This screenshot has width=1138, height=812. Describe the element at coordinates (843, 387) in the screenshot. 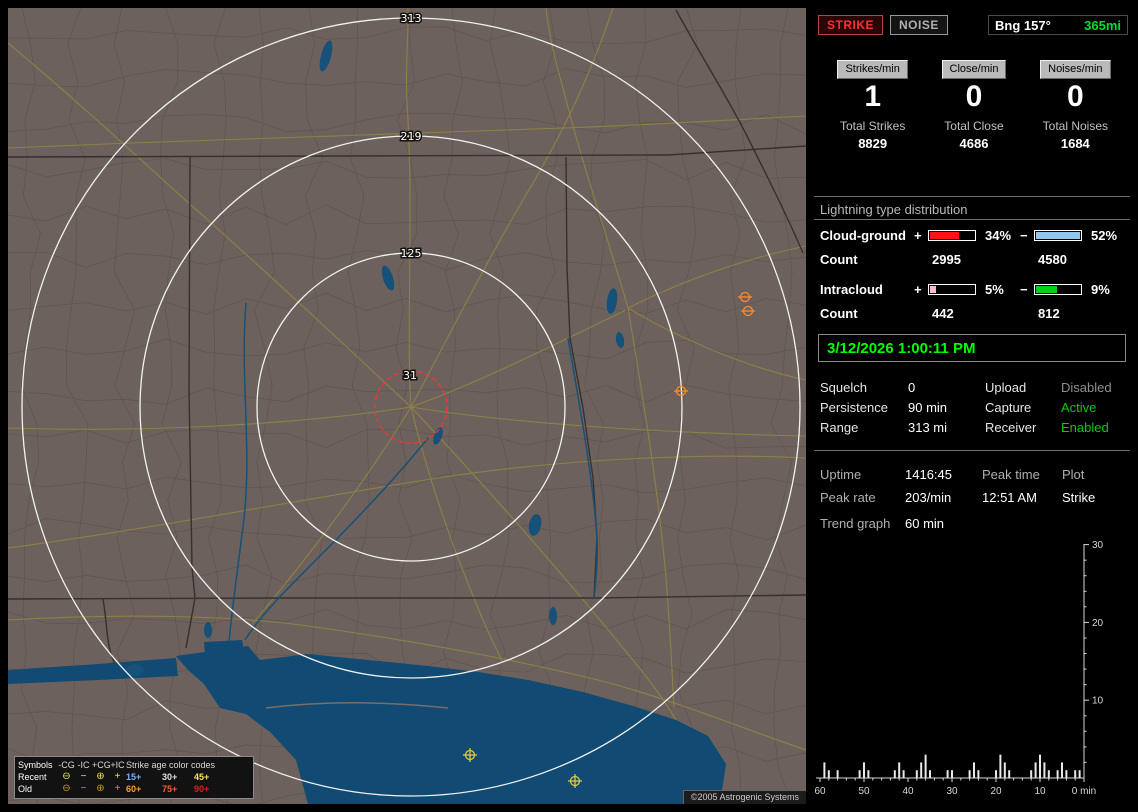

I see `squelch-label: Squelch` at that location.